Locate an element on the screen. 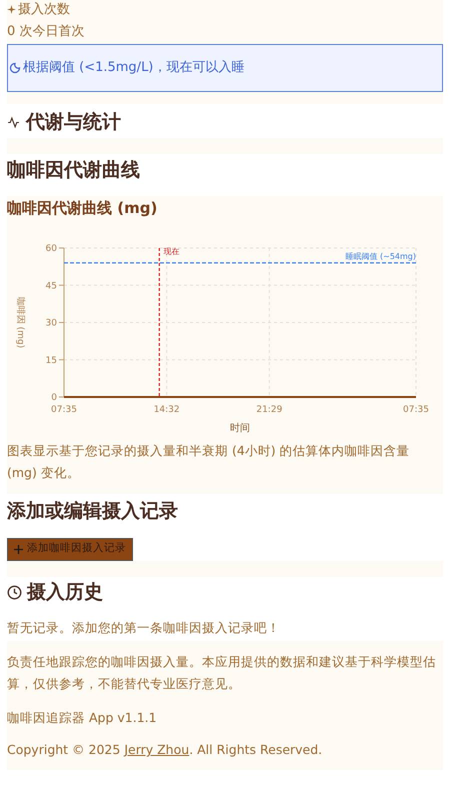 The image size is (450, 800). x-tick-label: 21:29 is located at coordinates (269, 409).